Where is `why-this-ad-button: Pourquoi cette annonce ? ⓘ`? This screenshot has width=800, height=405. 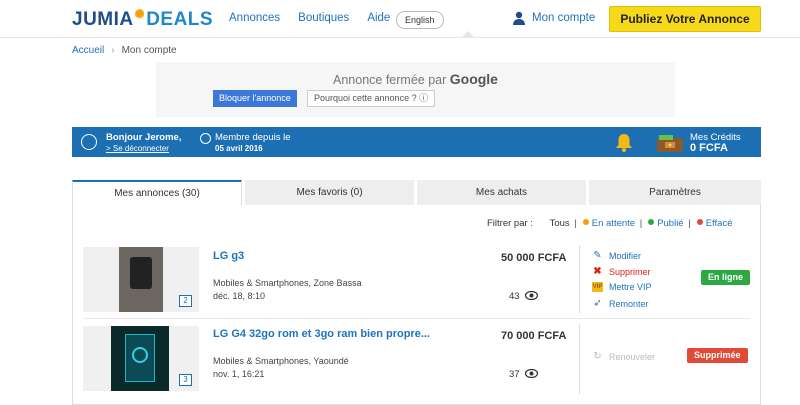 why-this-ad-button: Pourquoi cette annonce ? ⓘ is located at coordinates (371, 98).